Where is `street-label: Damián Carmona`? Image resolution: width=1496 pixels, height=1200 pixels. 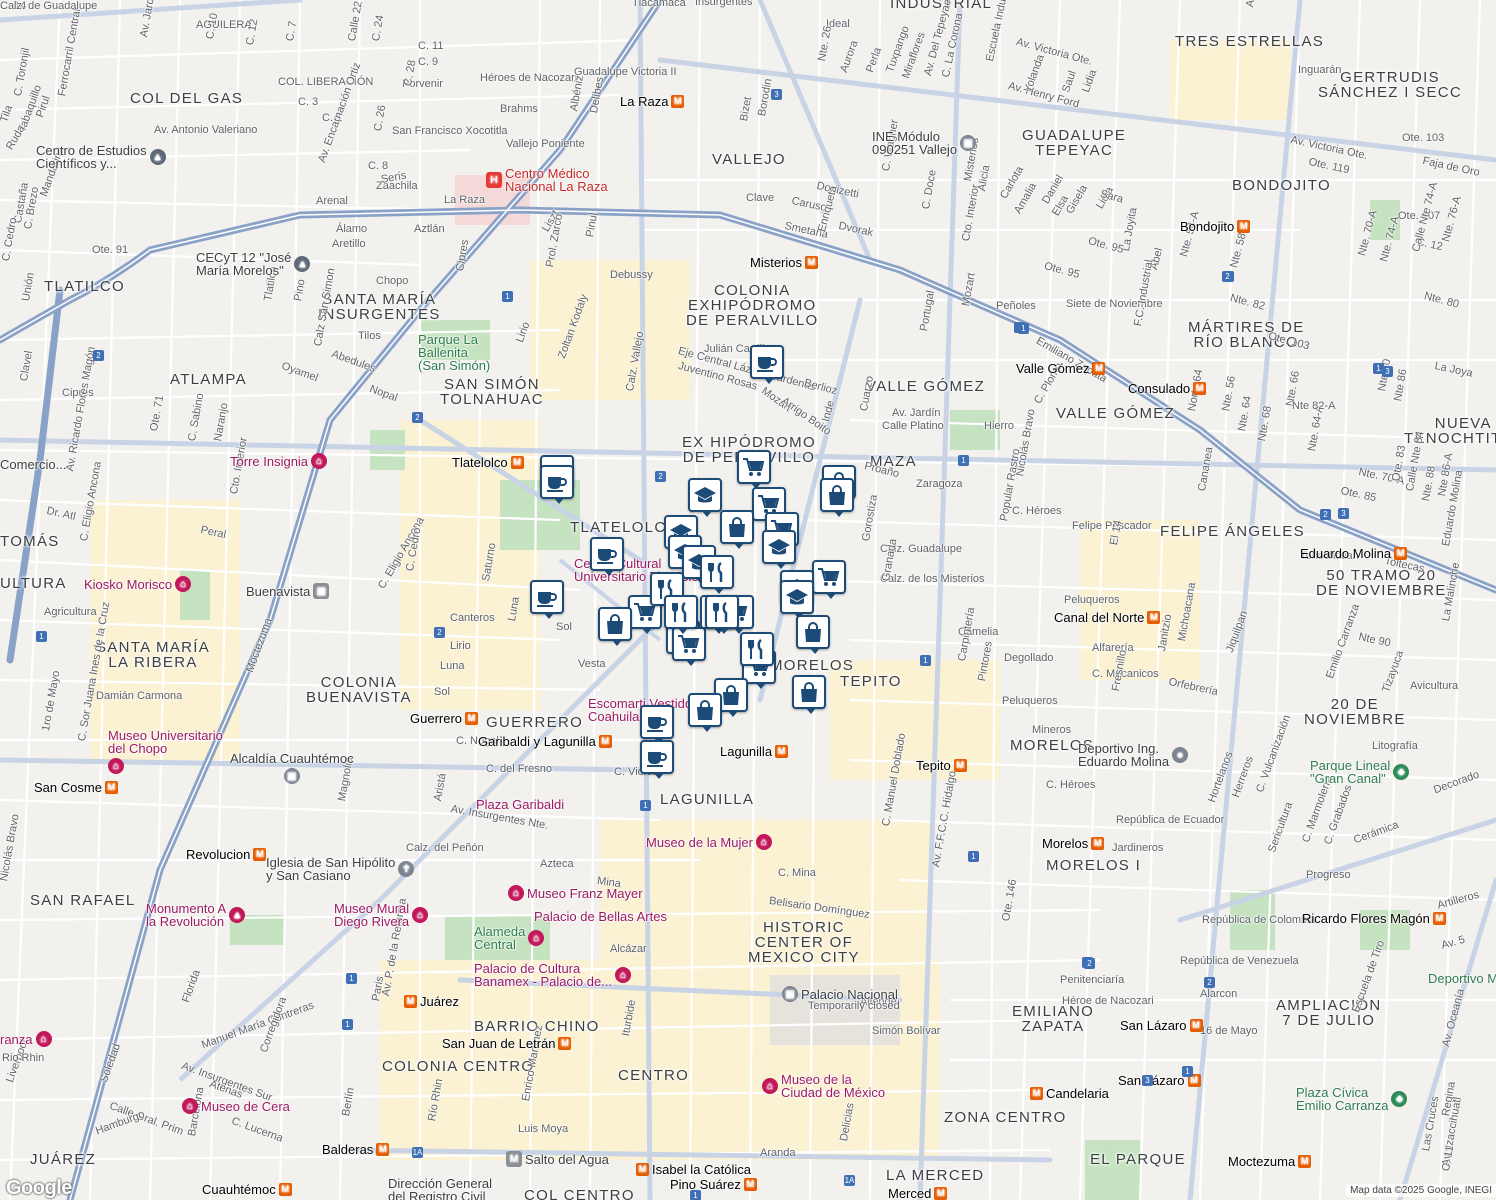
street-label: Damián Carmona is located at coordinates (139, 696).